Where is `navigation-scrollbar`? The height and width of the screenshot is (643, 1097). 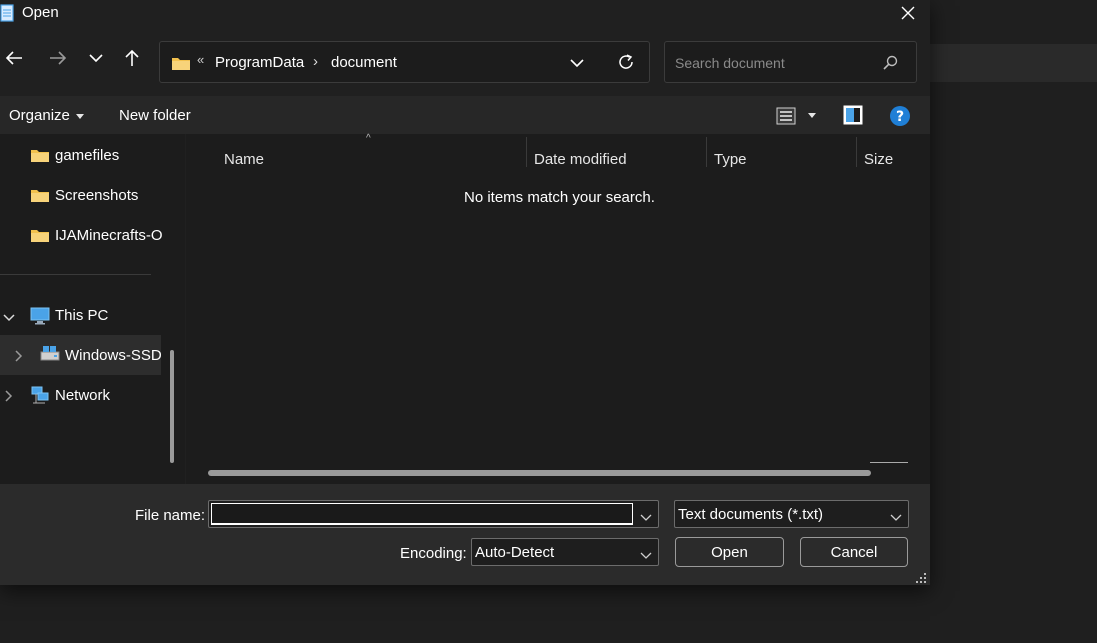
navigation-scrollbar is located at coordinates (172, 406).